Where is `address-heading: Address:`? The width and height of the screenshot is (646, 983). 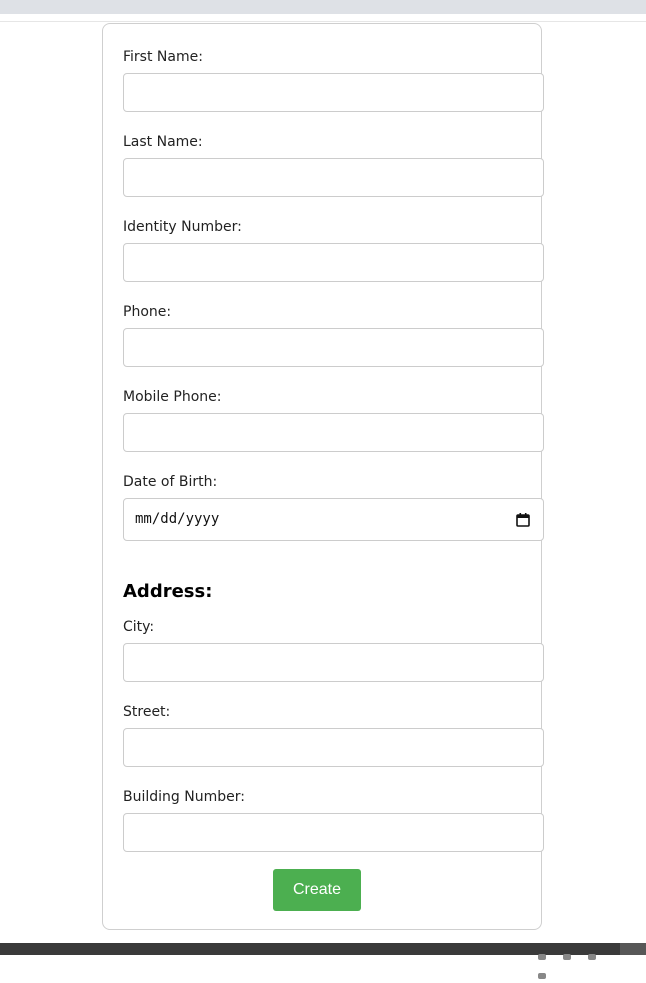 address-heading: Address: is located at coordinates (168, 591).